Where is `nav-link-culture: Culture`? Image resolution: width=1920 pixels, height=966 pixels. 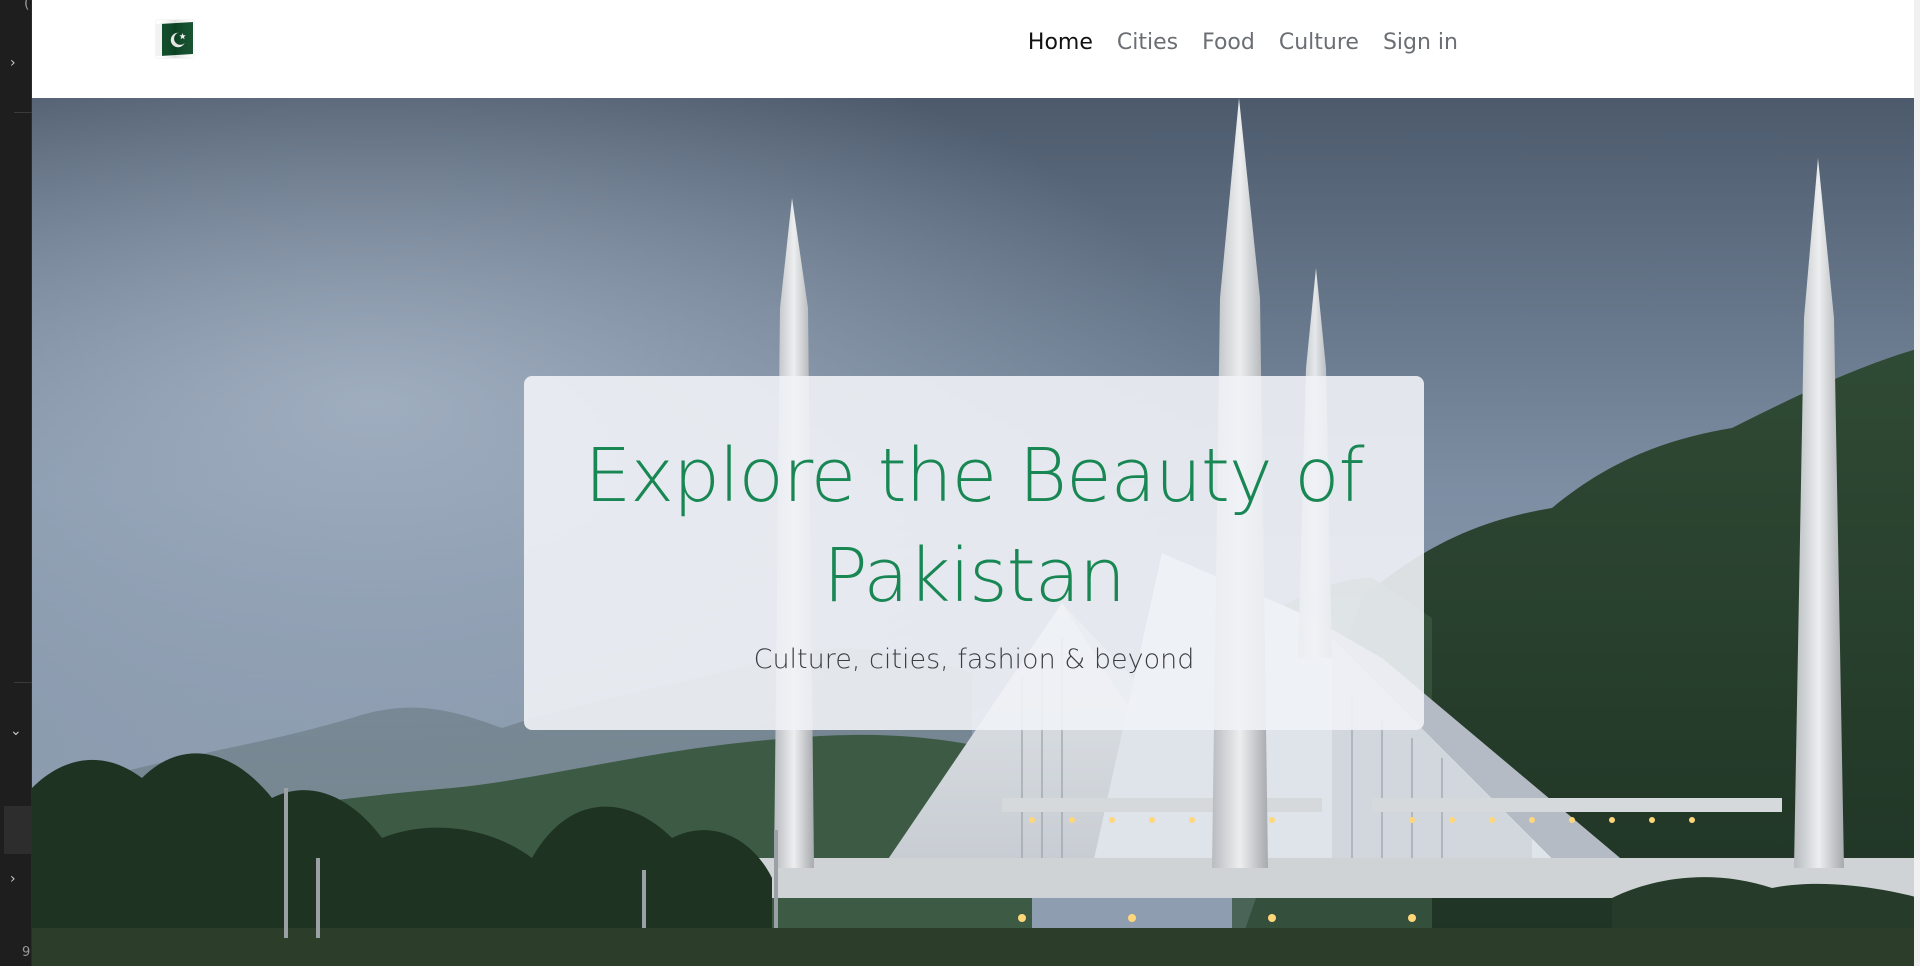 nav-link-culture: Culture is located at coordinates (1319, 43).